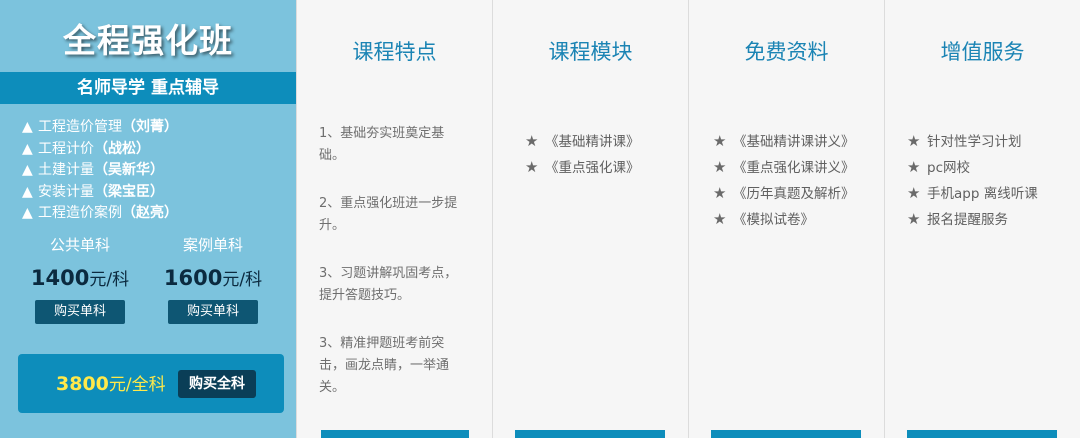 This screenshot has height=438, width=1080. I want to click on full-package-box: 3800元/全科 购买全科, so click(151, 383).